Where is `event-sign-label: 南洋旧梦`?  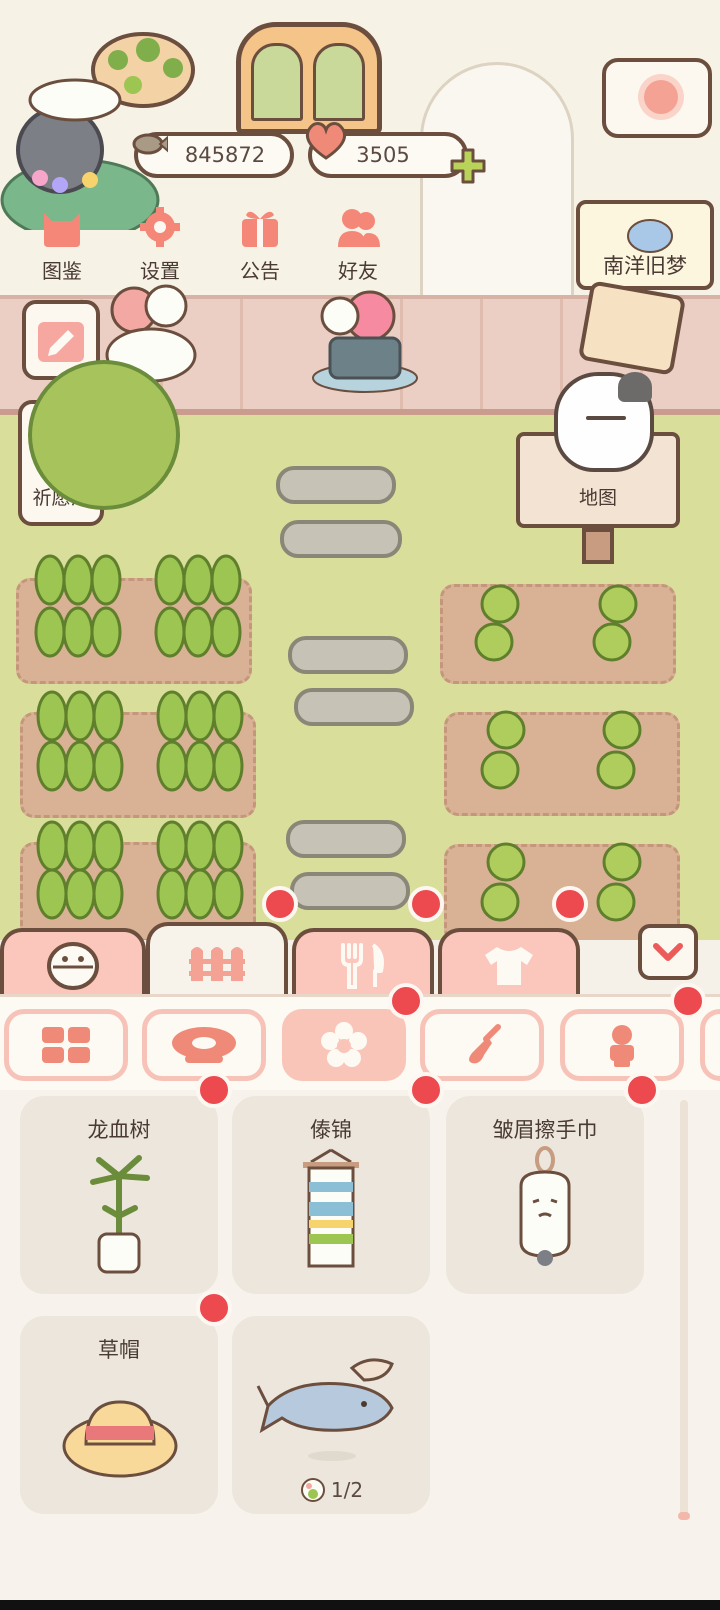 event-sign-label: 南洋旧梦 is located at coordinates (645, 266).